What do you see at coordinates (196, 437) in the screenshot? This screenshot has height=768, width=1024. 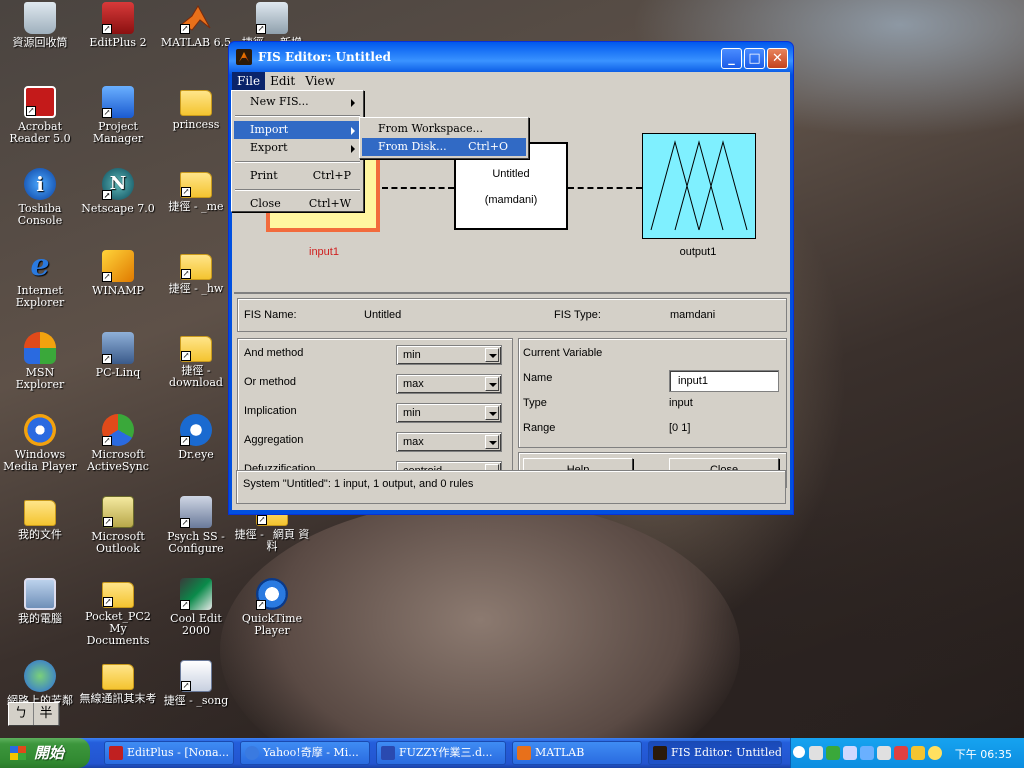 I see `desktop-icon-dreye: ↗ Dr.eye` at bounding box center [196, 437].